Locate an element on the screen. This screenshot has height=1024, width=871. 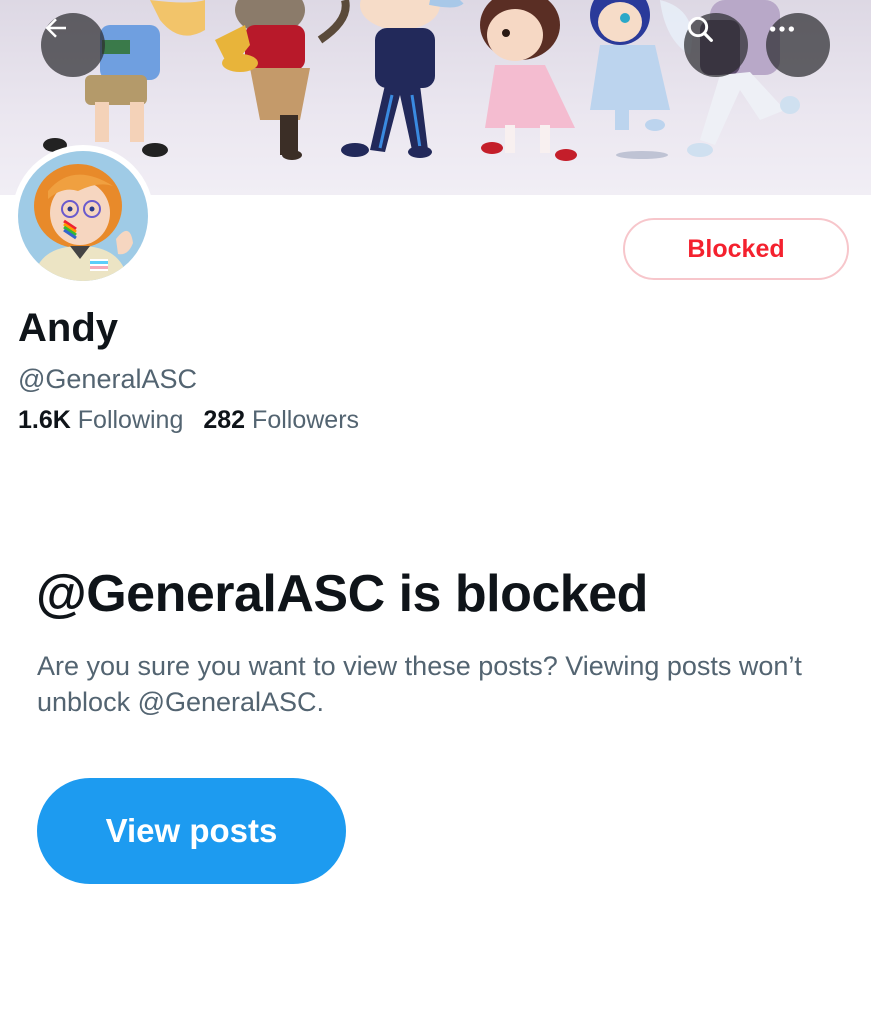
avatar-illustration is located at coordinates (83, 216).